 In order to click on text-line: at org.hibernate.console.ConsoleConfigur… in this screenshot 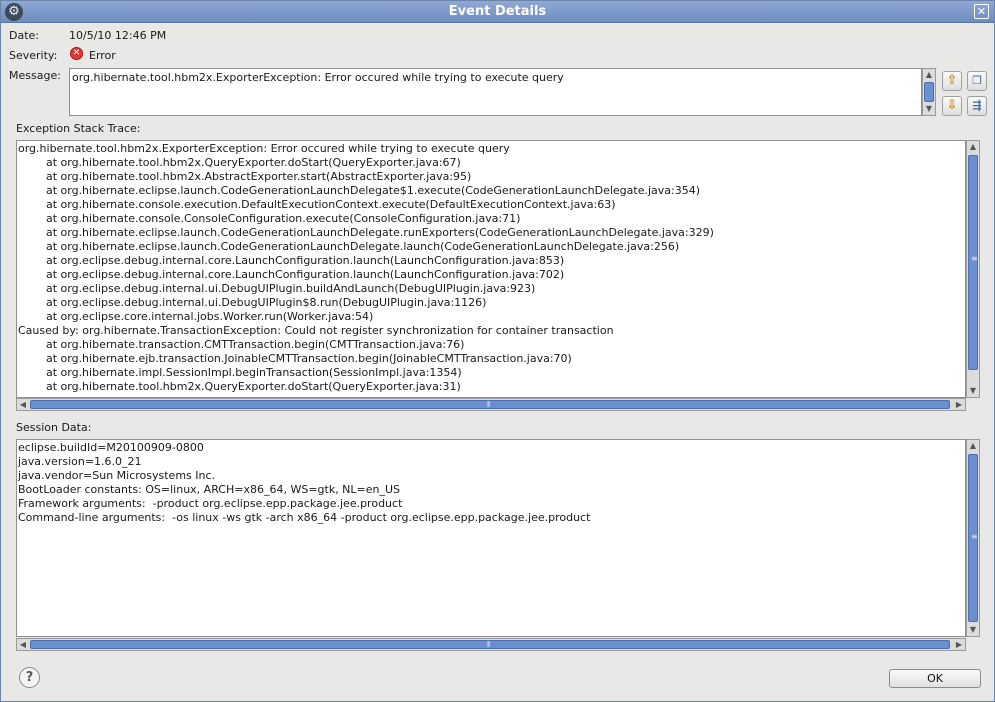, I will do `click(269, 218)`.